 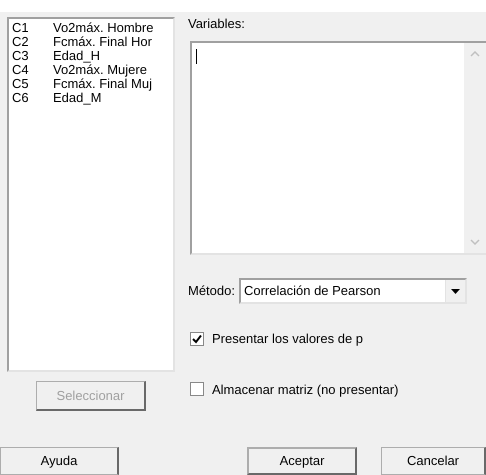 I want to click on checkbox-label: Almacenar matriz (no presentar), so click(x=305, y=389).